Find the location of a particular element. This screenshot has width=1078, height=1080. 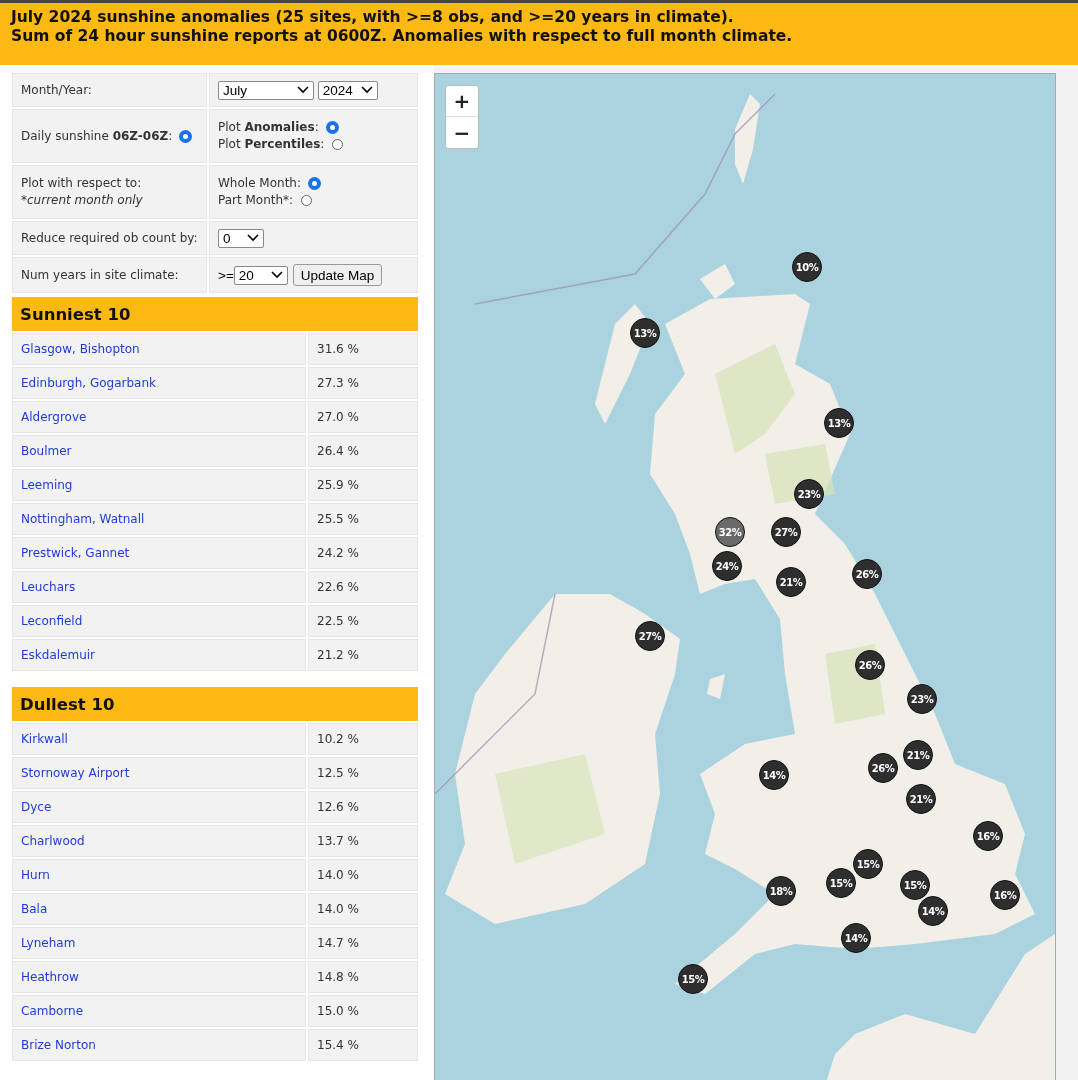

sunshine-value: 25.5 % is located at coordinates (338, 519).